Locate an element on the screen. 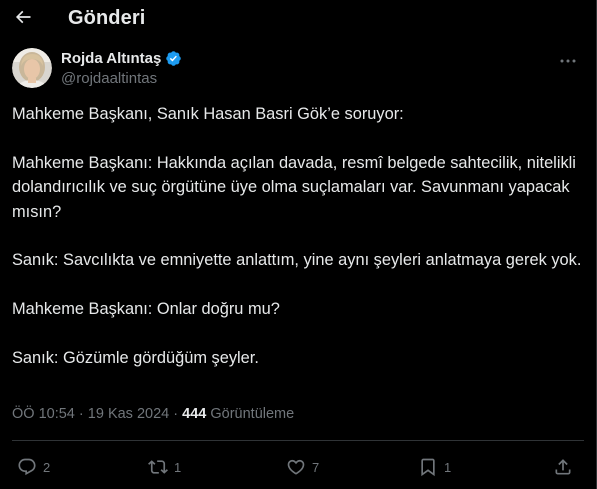 Image resolution: width=597 pixels, height=489 pixels. repost-button: 1 is located at coordinates (164, 467).